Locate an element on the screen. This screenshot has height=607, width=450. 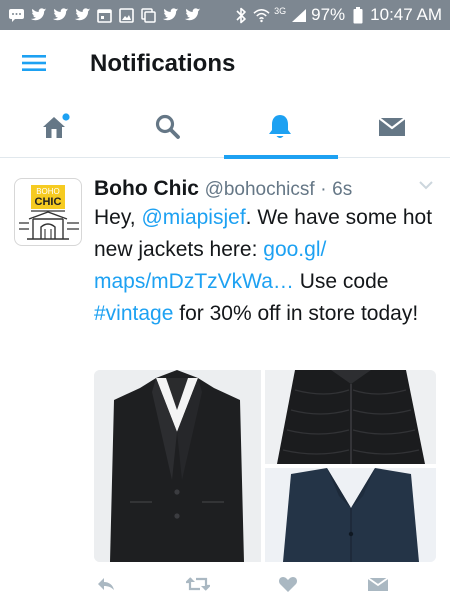
like-icon is located at coordinates (288, 584).